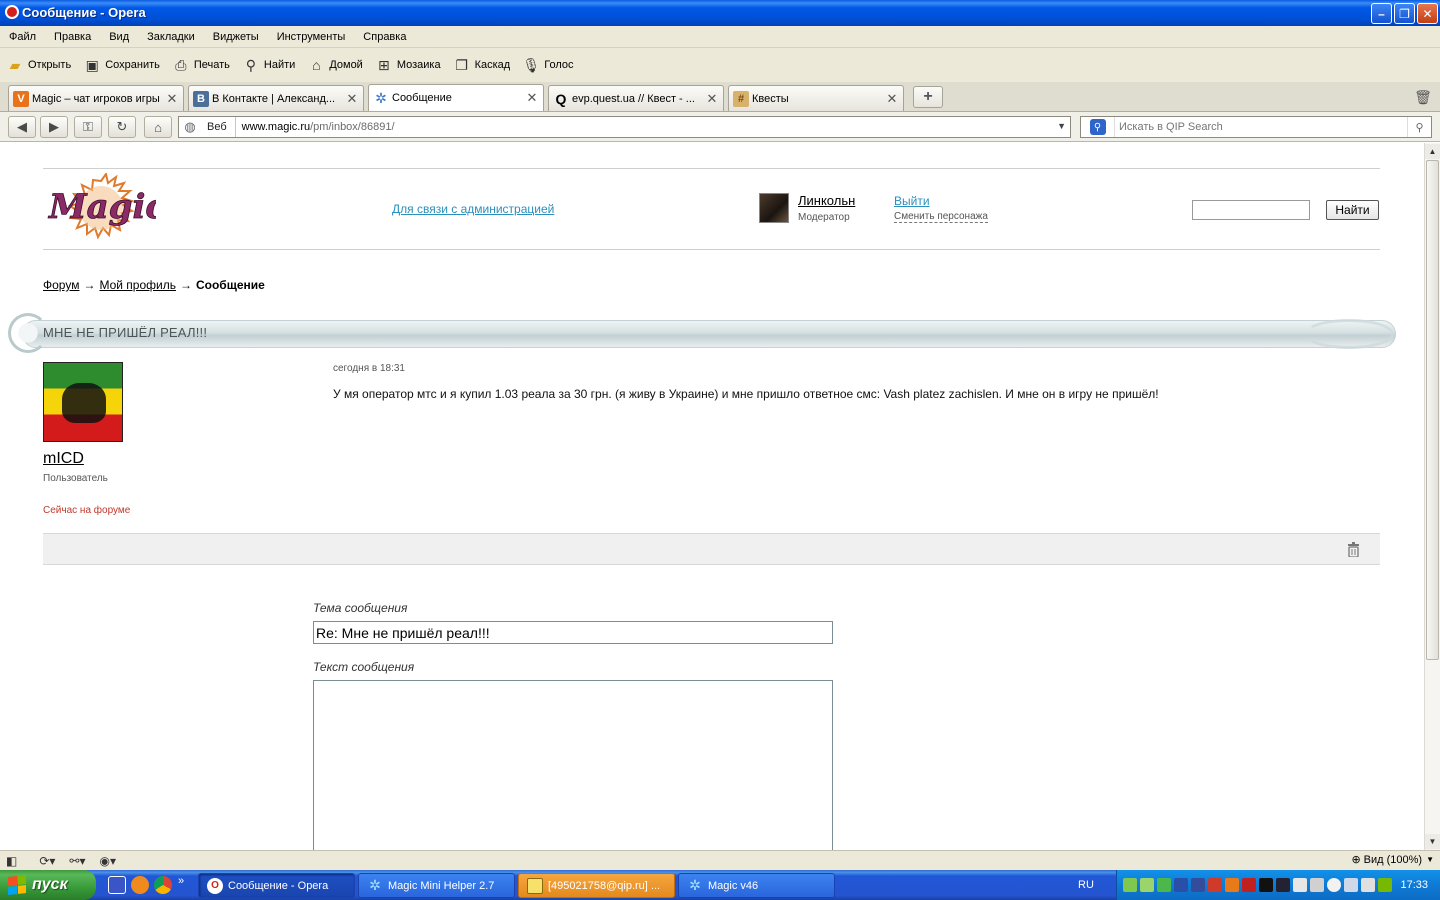 The height and width of the screenshot is (900, 1440). I want to click on qip-search-input, so click(1261, 127).